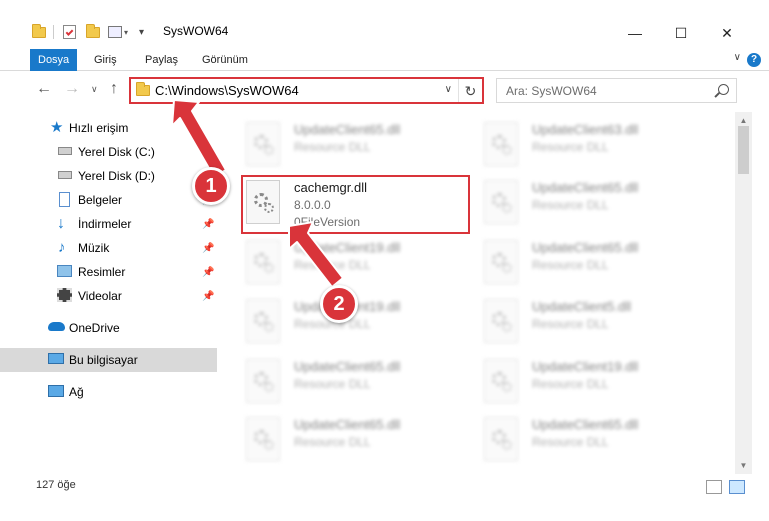 Image resolution: width=769 pixels, height=521 pixels. What do you see at coordinates (384, 498) in the screenshot?
I see `status-bar: 127 öğe` at bounding box center [384, 498].